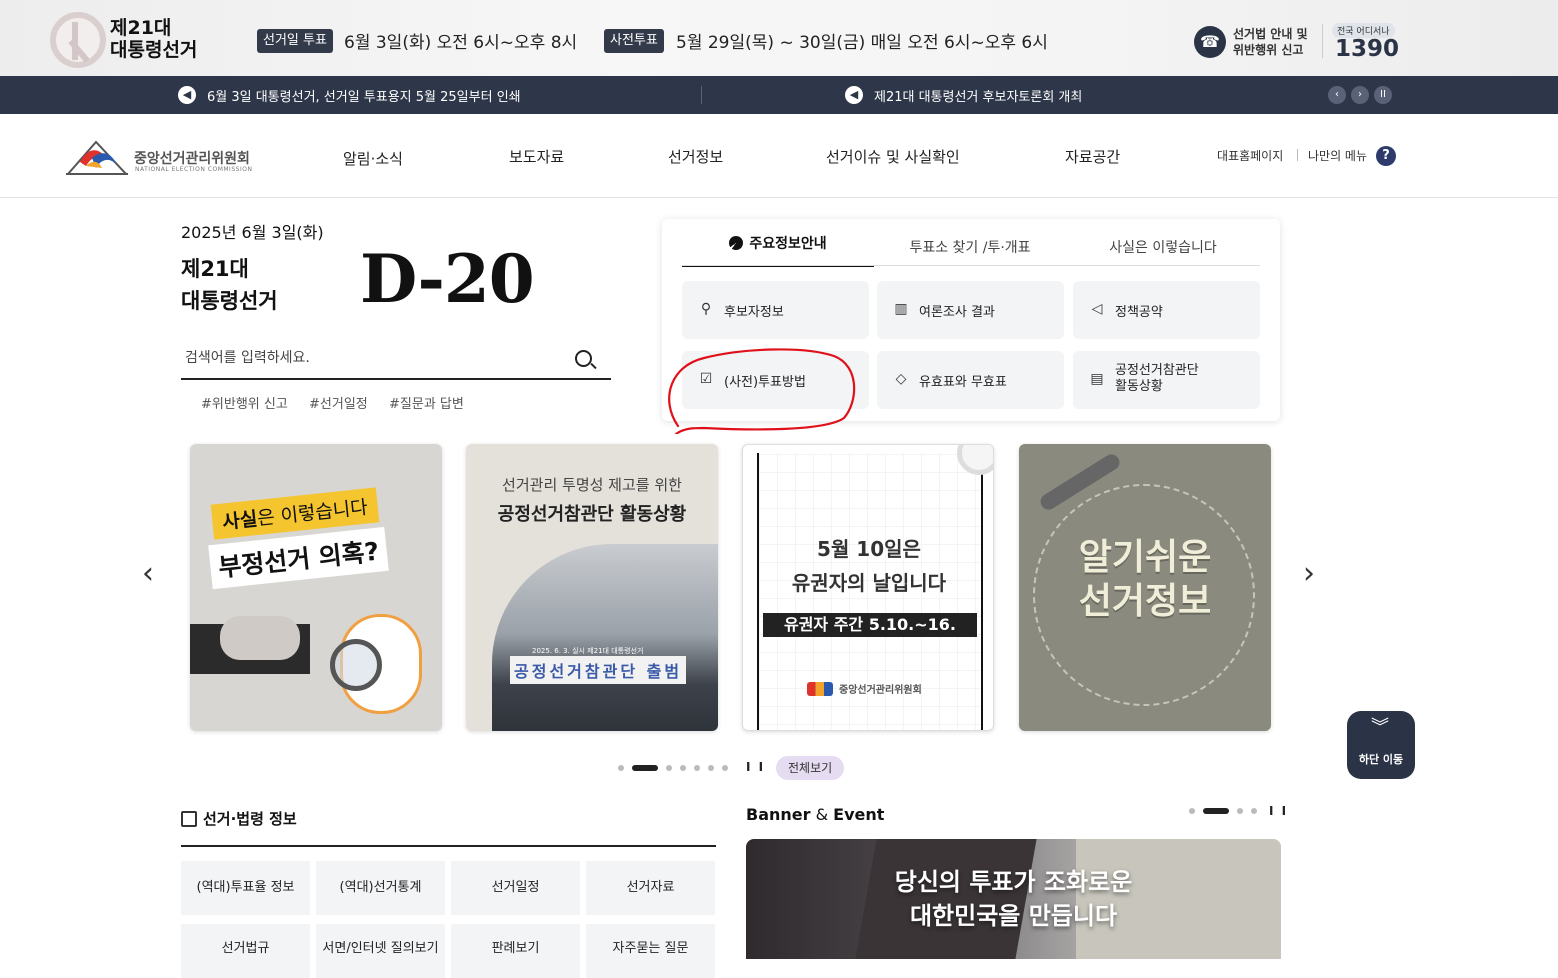  I want to click on law-button: 자주묻는 질문, so click(650, 951).